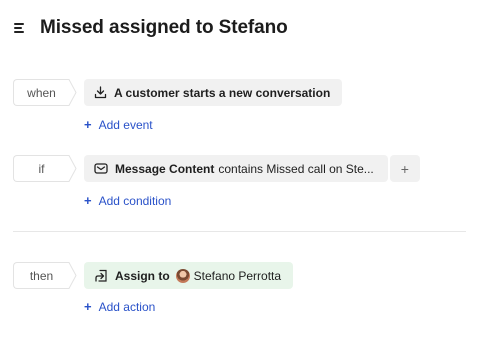 The width and height of the screenshot is (482, 357). I want to click on add-event-link: + Add event, so click(118, 124).